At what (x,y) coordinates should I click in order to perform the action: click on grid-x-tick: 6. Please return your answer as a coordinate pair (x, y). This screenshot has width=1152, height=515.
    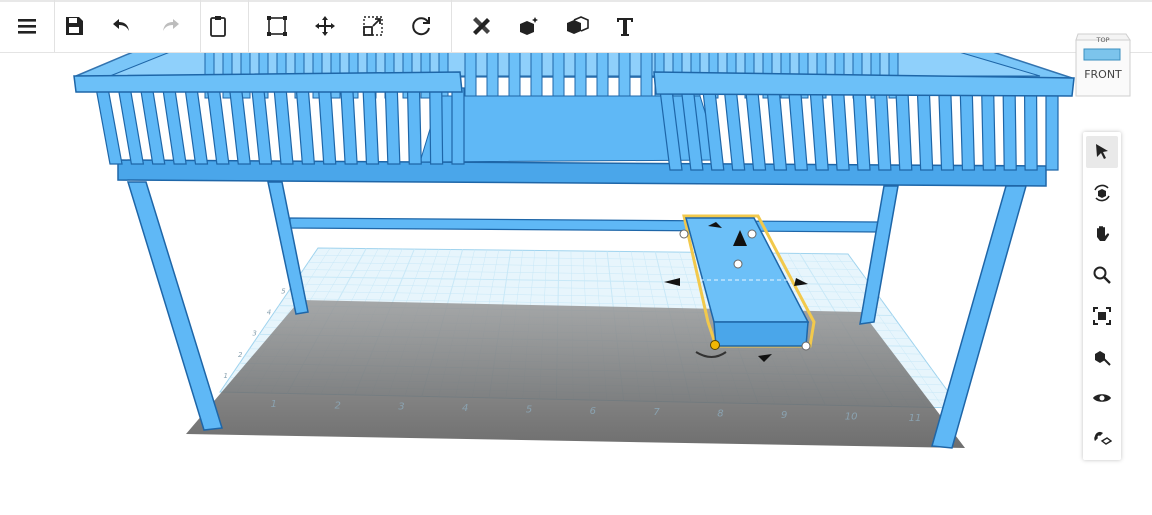
    Looking at the image, I should click on (593, 411).